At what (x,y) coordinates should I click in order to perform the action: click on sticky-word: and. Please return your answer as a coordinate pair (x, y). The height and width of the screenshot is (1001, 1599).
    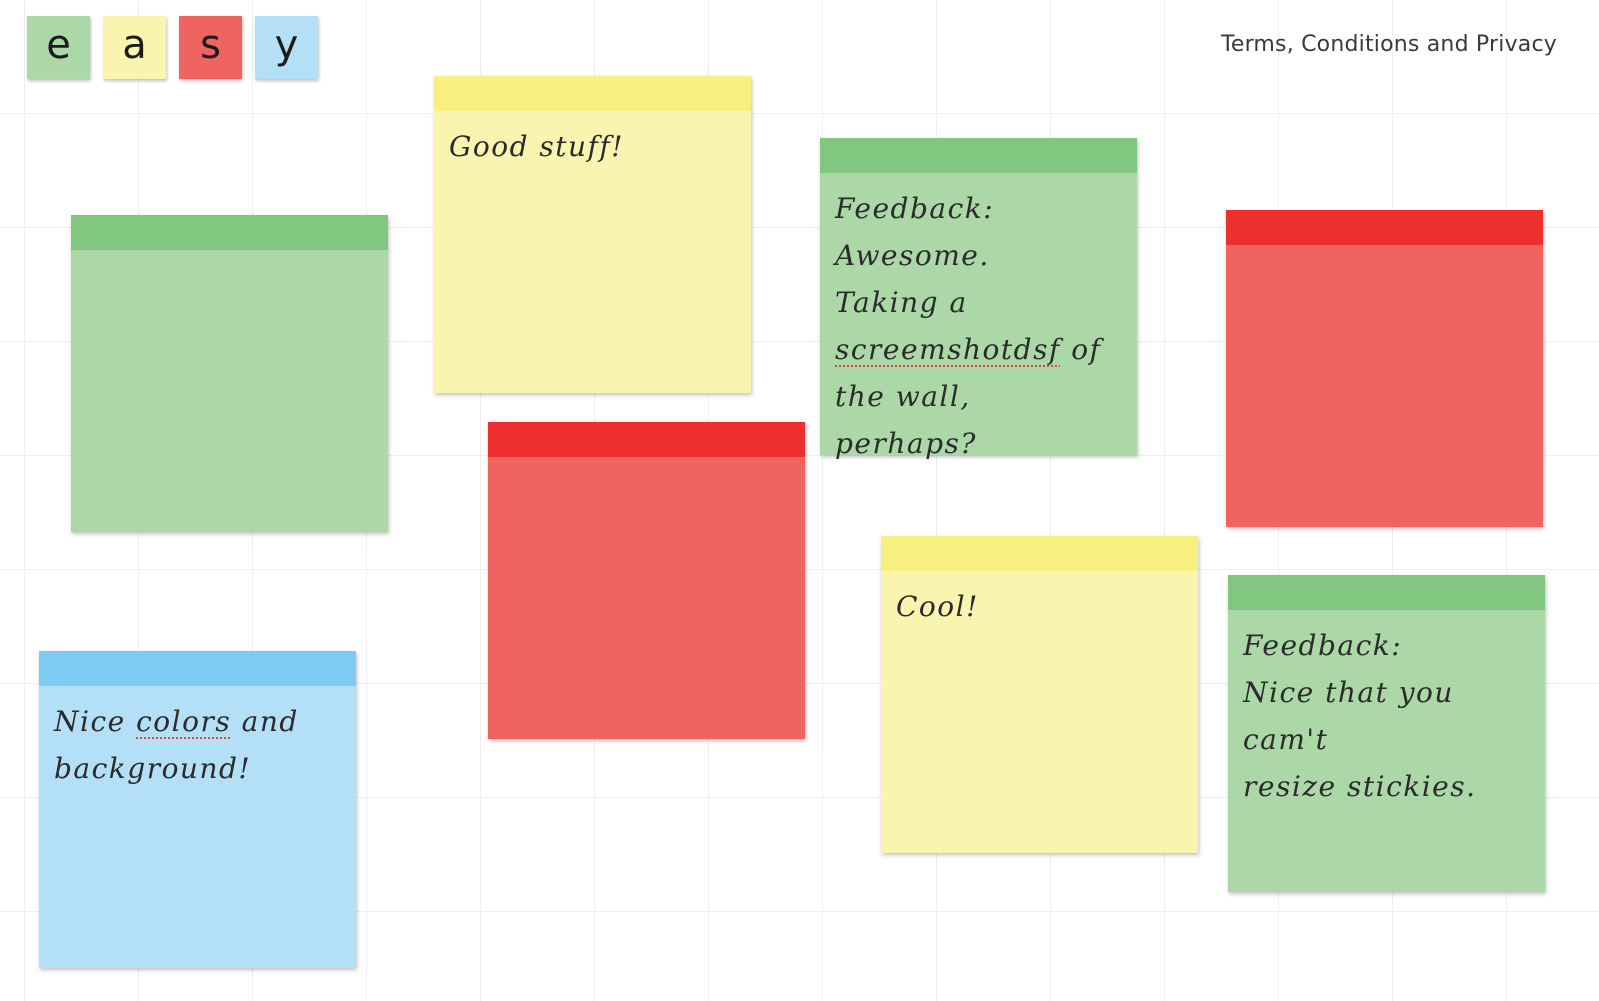
    Looking at the image, I should click on (270, 721).